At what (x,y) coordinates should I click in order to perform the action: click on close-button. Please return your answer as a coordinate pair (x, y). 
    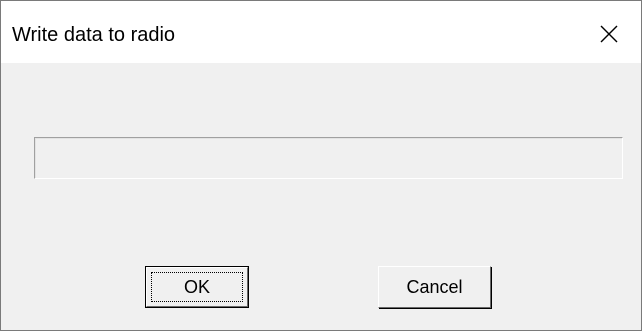
    Looking at the image, I should click on (609, 32).